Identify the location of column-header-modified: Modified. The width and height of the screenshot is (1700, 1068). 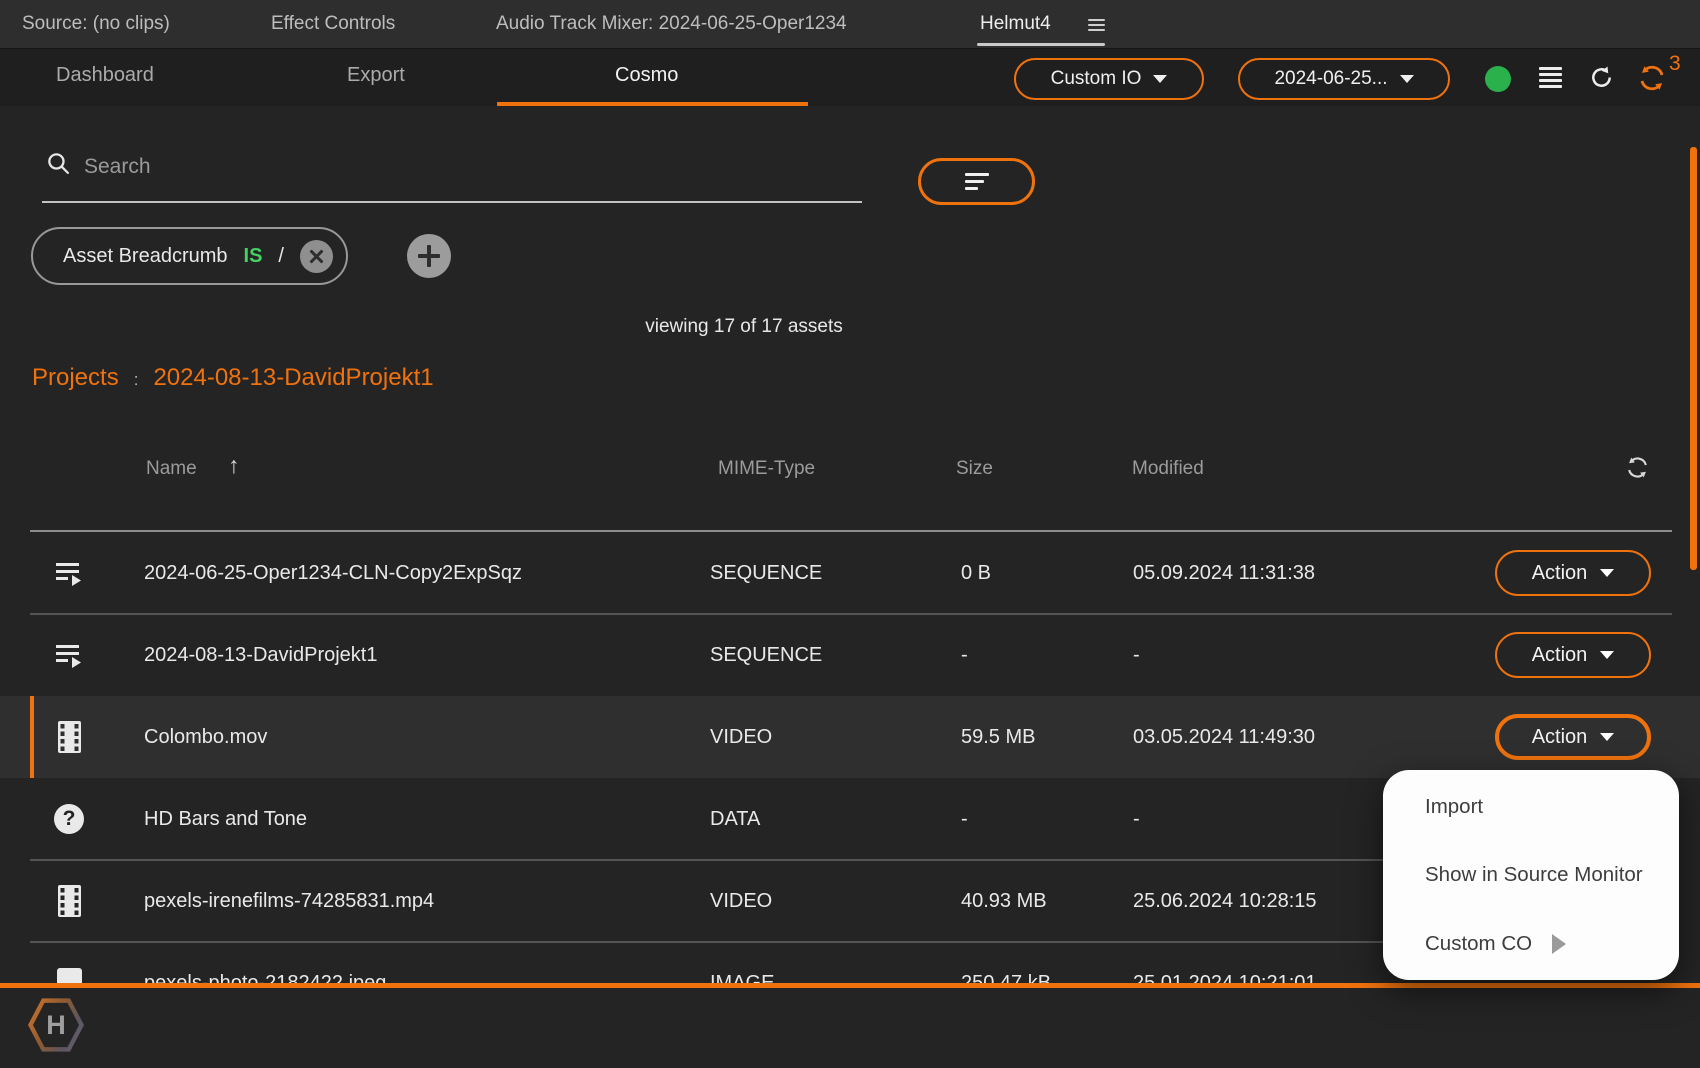
(1168, 469).